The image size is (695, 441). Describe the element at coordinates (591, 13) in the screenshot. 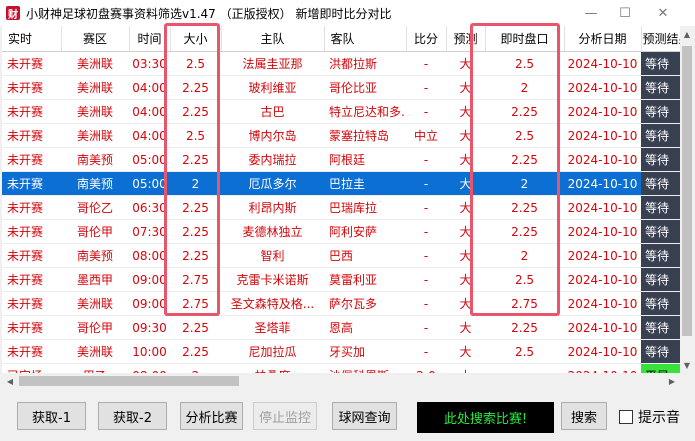

I see `minimize-icon: —` at that location.